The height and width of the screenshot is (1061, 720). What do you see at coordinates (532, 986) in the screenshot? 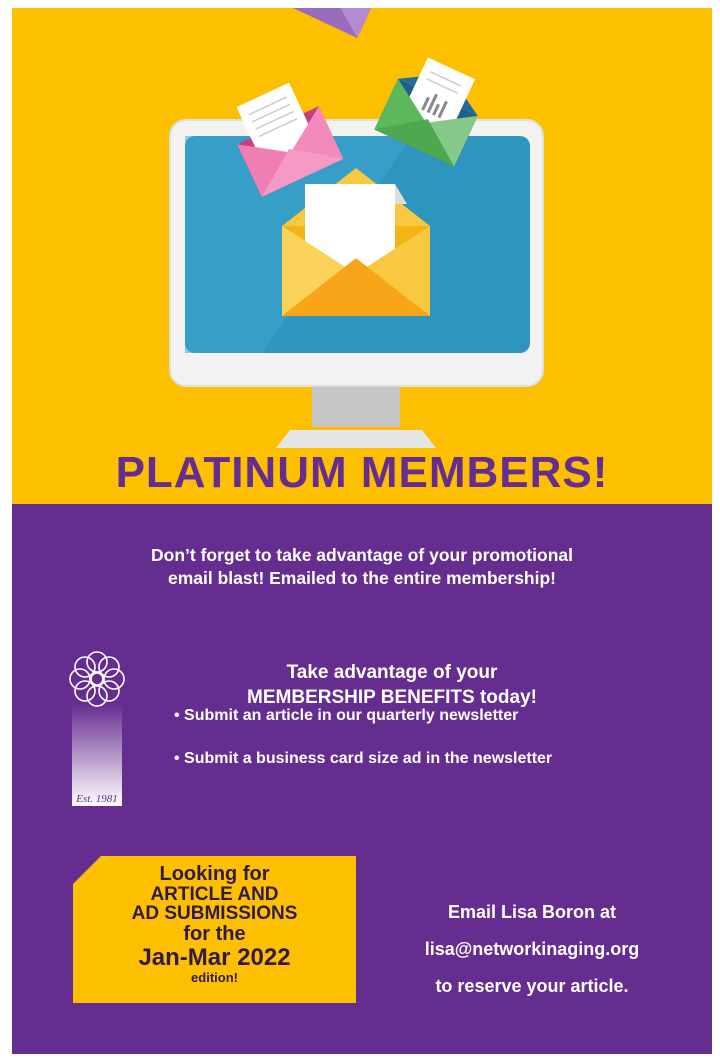
I see `contact-line: to reserve your article.` at bounding box center [532, 986].